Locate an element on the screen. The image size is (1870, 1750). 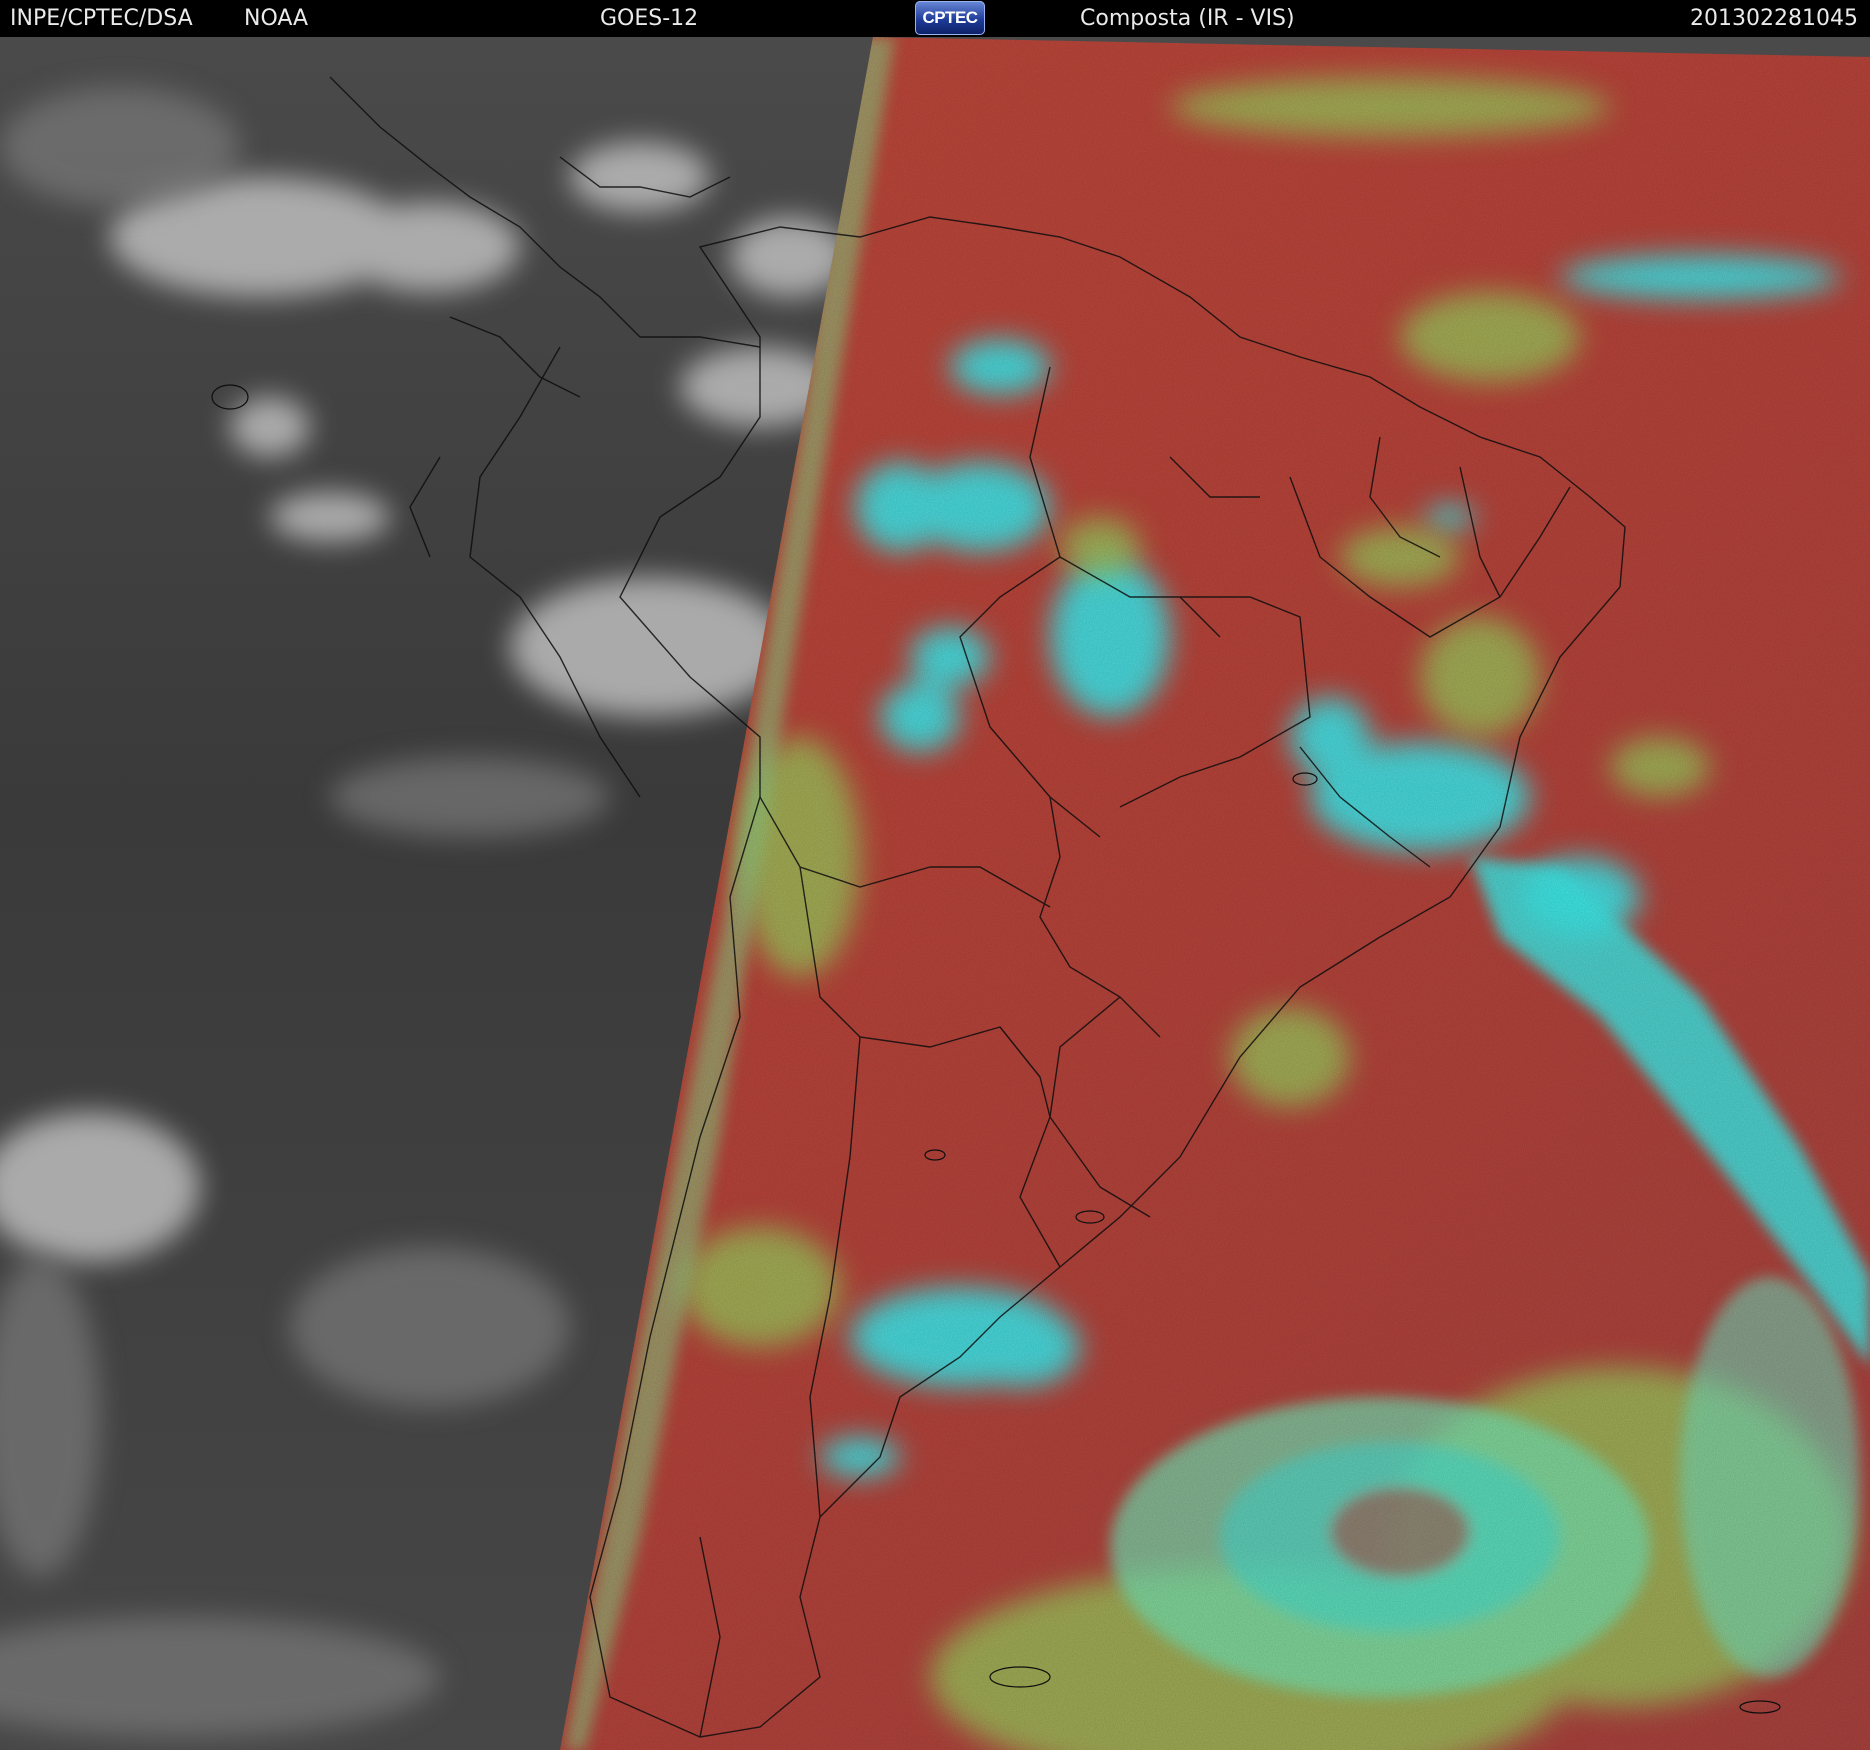
cptec-logo: CPTEC is located at coordinates (950, 18).